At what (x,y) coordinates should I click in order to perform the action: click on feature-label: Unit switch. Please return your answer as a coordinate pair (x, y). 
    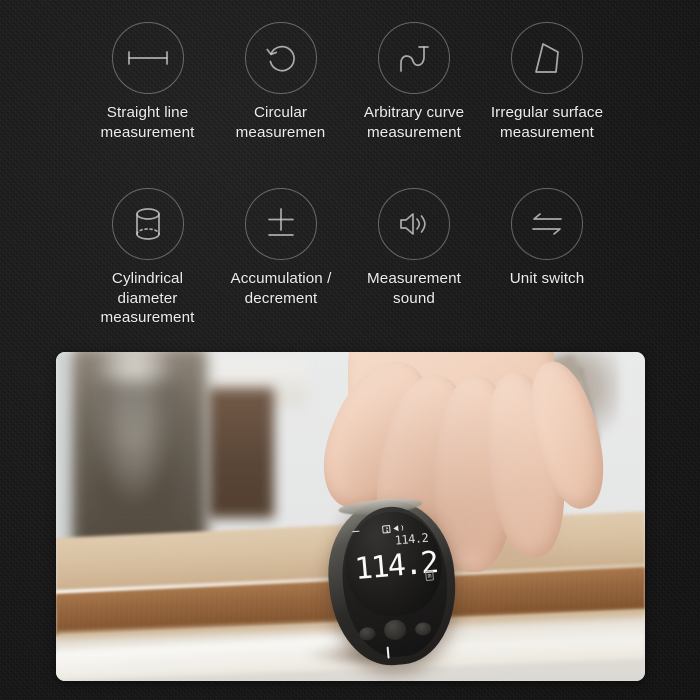
    Looking at the image, I should click on (547, 278).